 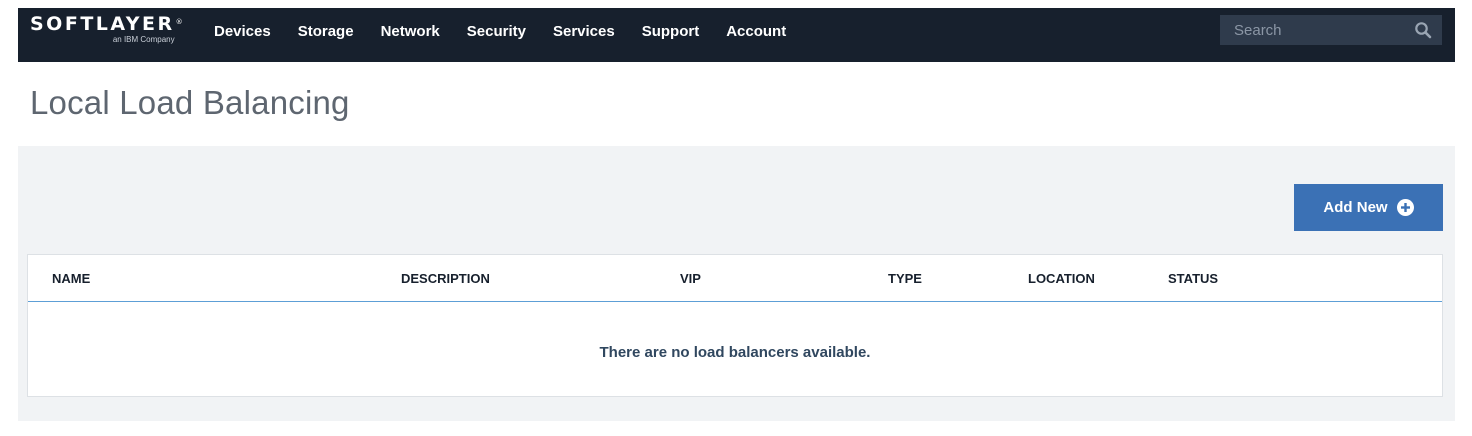 What do you see at coordinates (190, 102) in the screenshot?
I see `page-title: Local Load Balancing` at bounding box center [190, 102].